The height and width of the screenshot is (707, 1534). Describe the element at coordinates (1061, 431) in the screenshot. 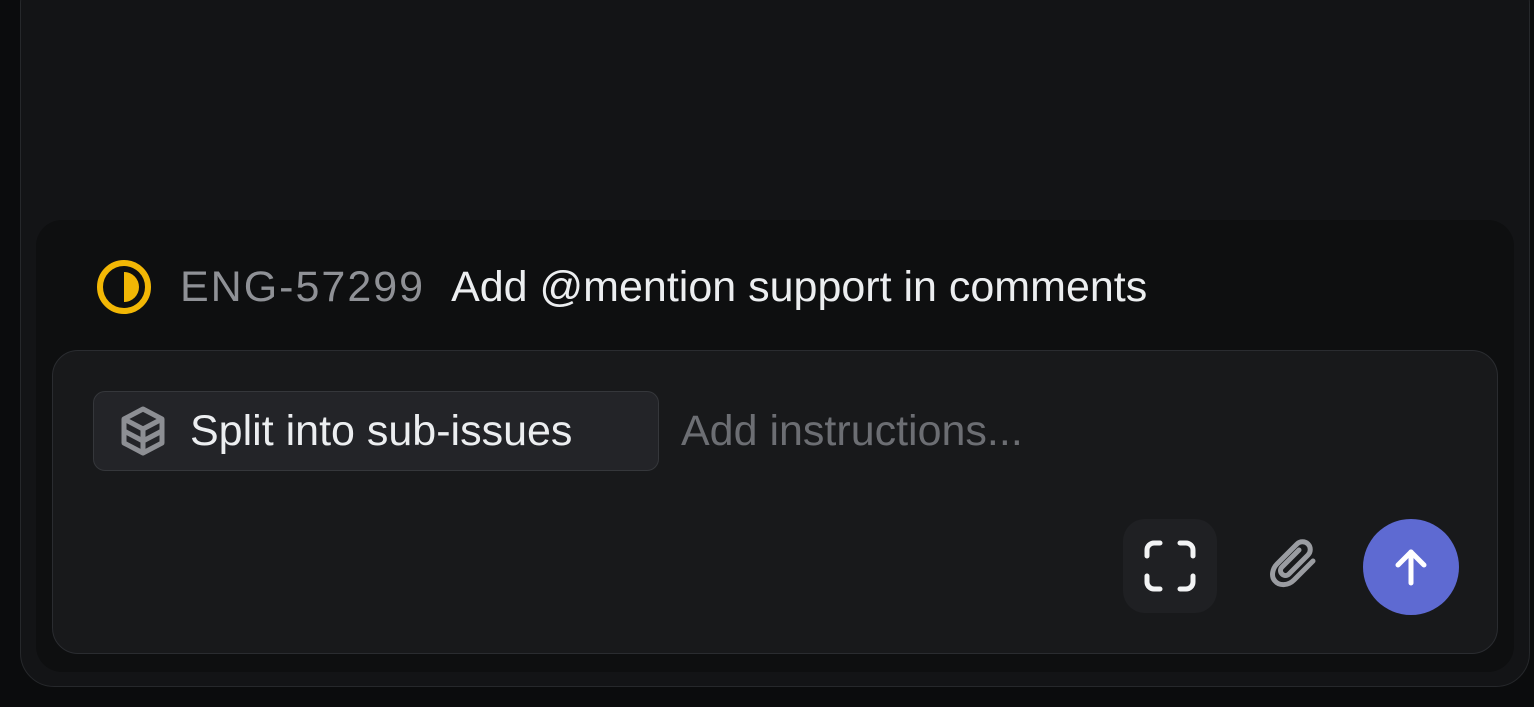

I see `instructions-input` at that location.